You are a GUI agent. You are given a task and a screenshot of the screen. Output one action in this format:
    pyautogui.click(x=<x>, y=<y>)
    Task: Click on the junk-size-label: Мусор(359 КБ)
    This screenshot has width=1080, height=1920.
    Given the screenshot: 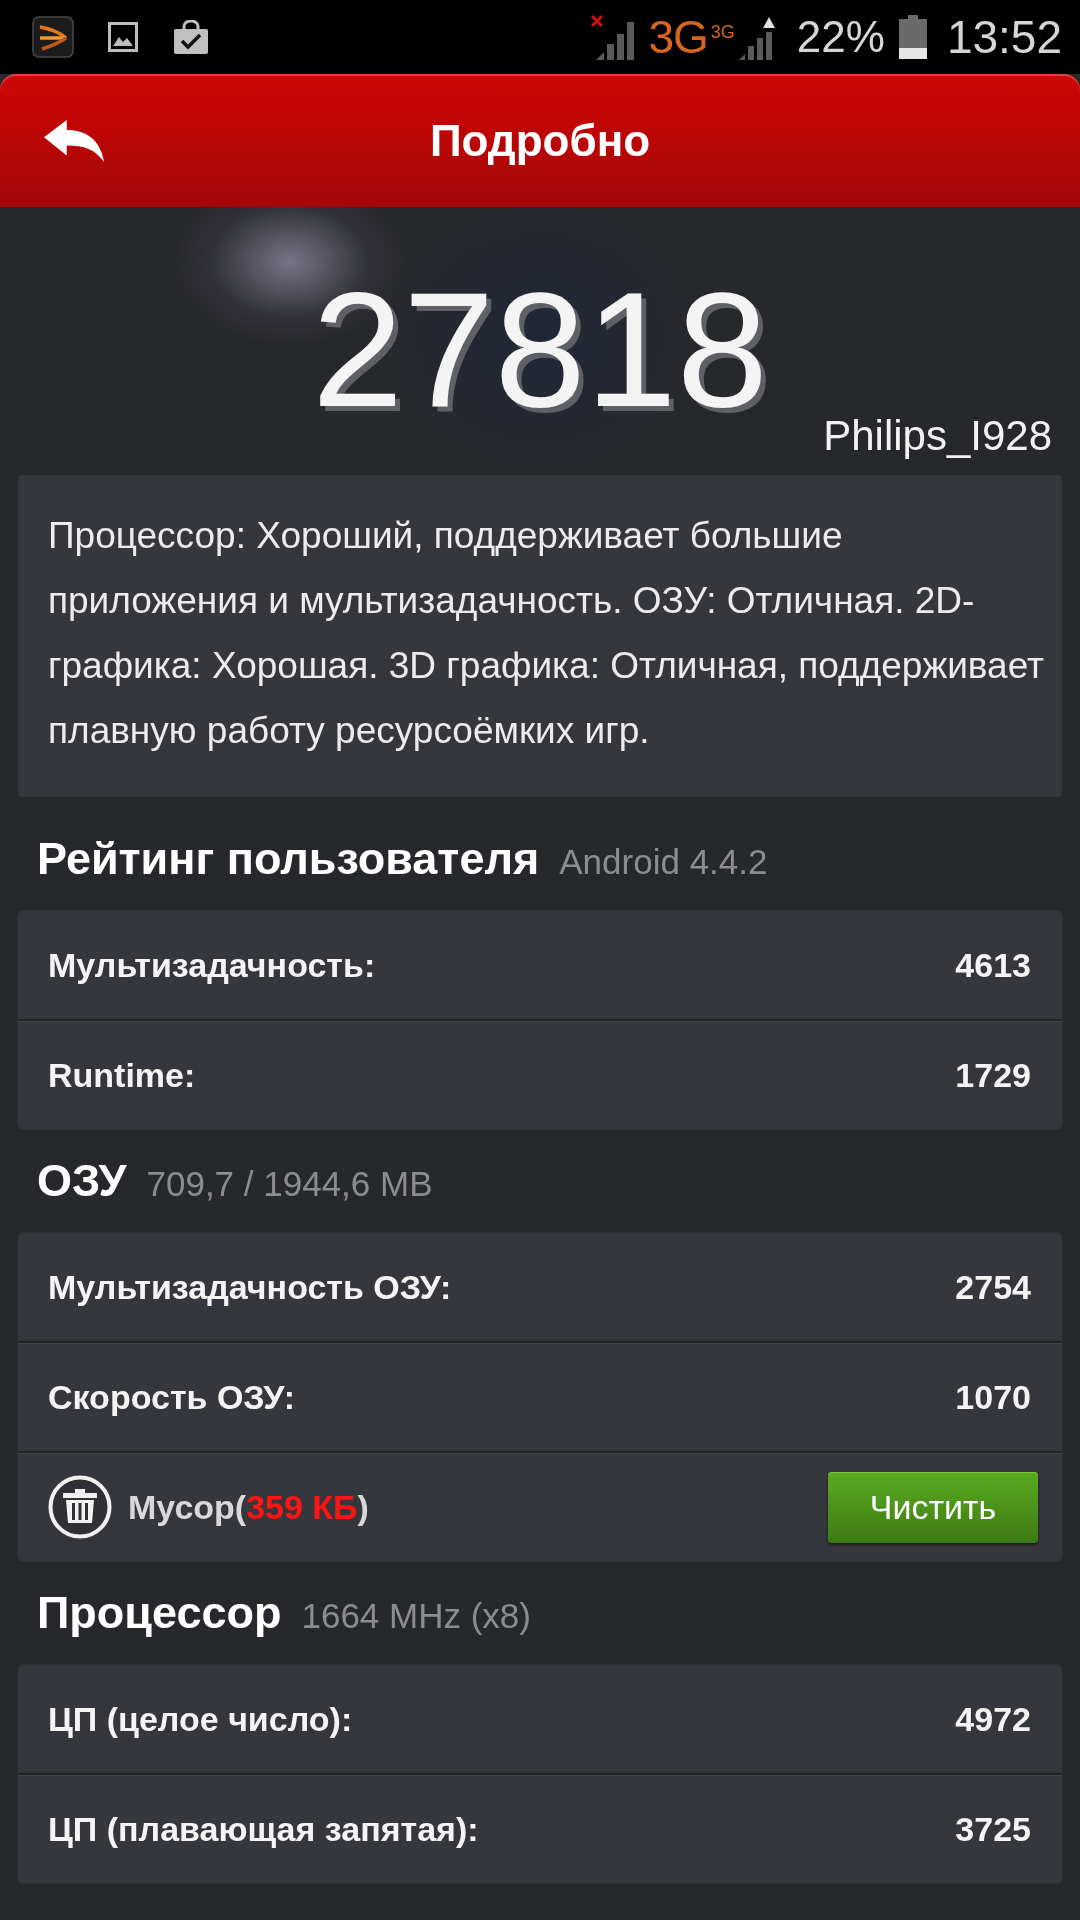 What is the action you would take?
    pyautogui.click(x=248, y=1507)
    